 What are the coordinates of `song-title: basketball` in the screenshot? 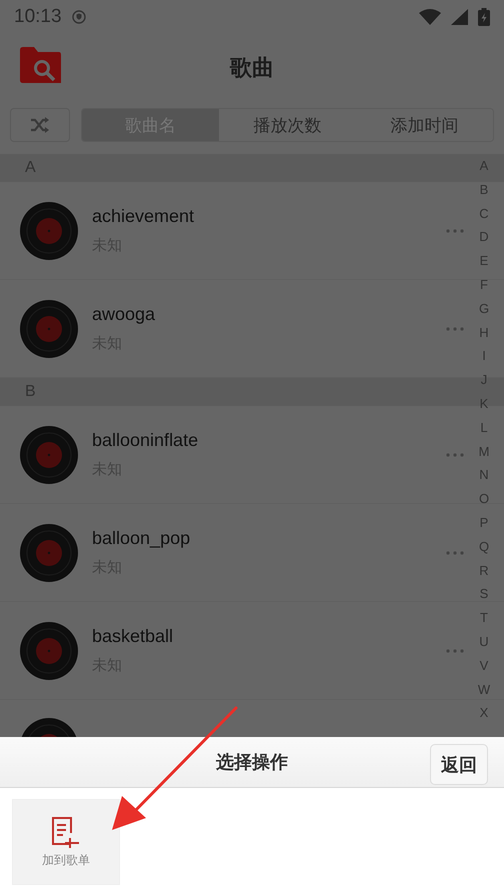 It's located at (133, 636).